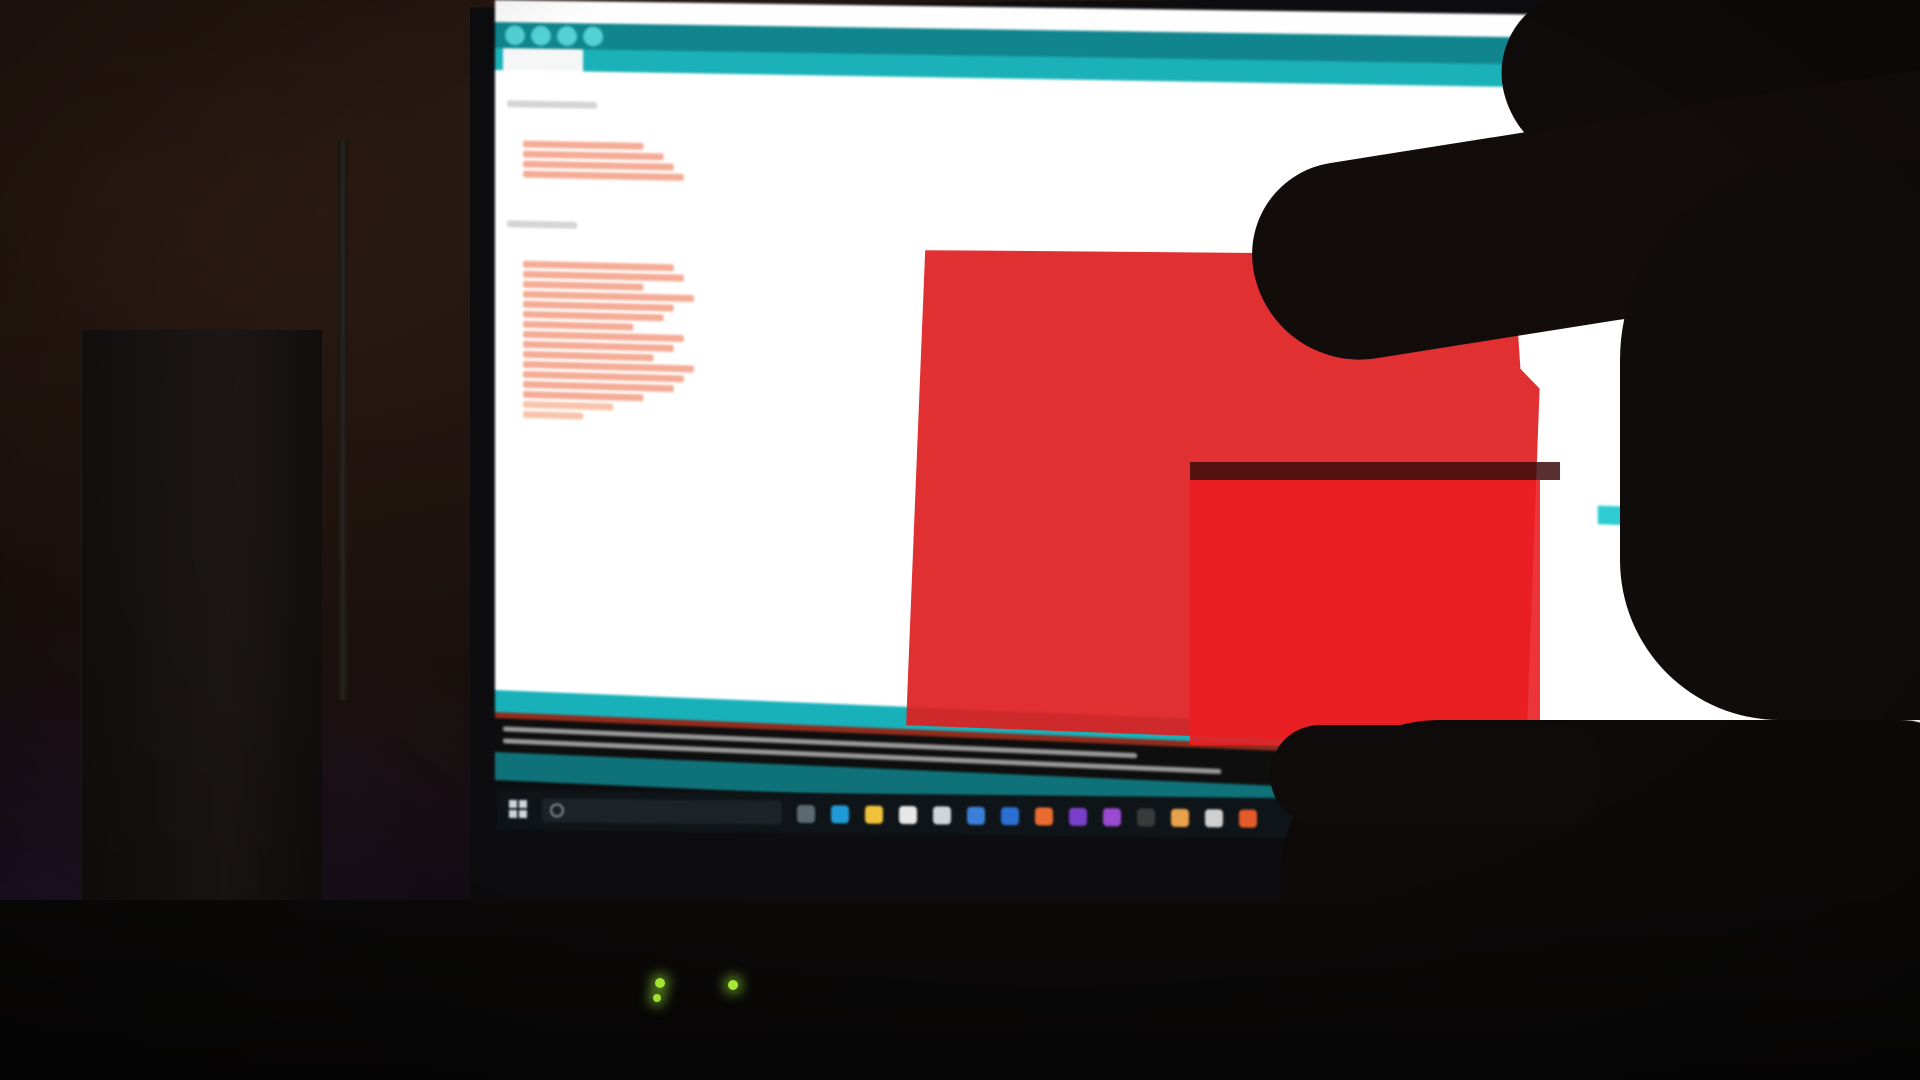 This screenshot has height=1080, width=1920. I want to click on hand-thumb, so click(1435, 775).